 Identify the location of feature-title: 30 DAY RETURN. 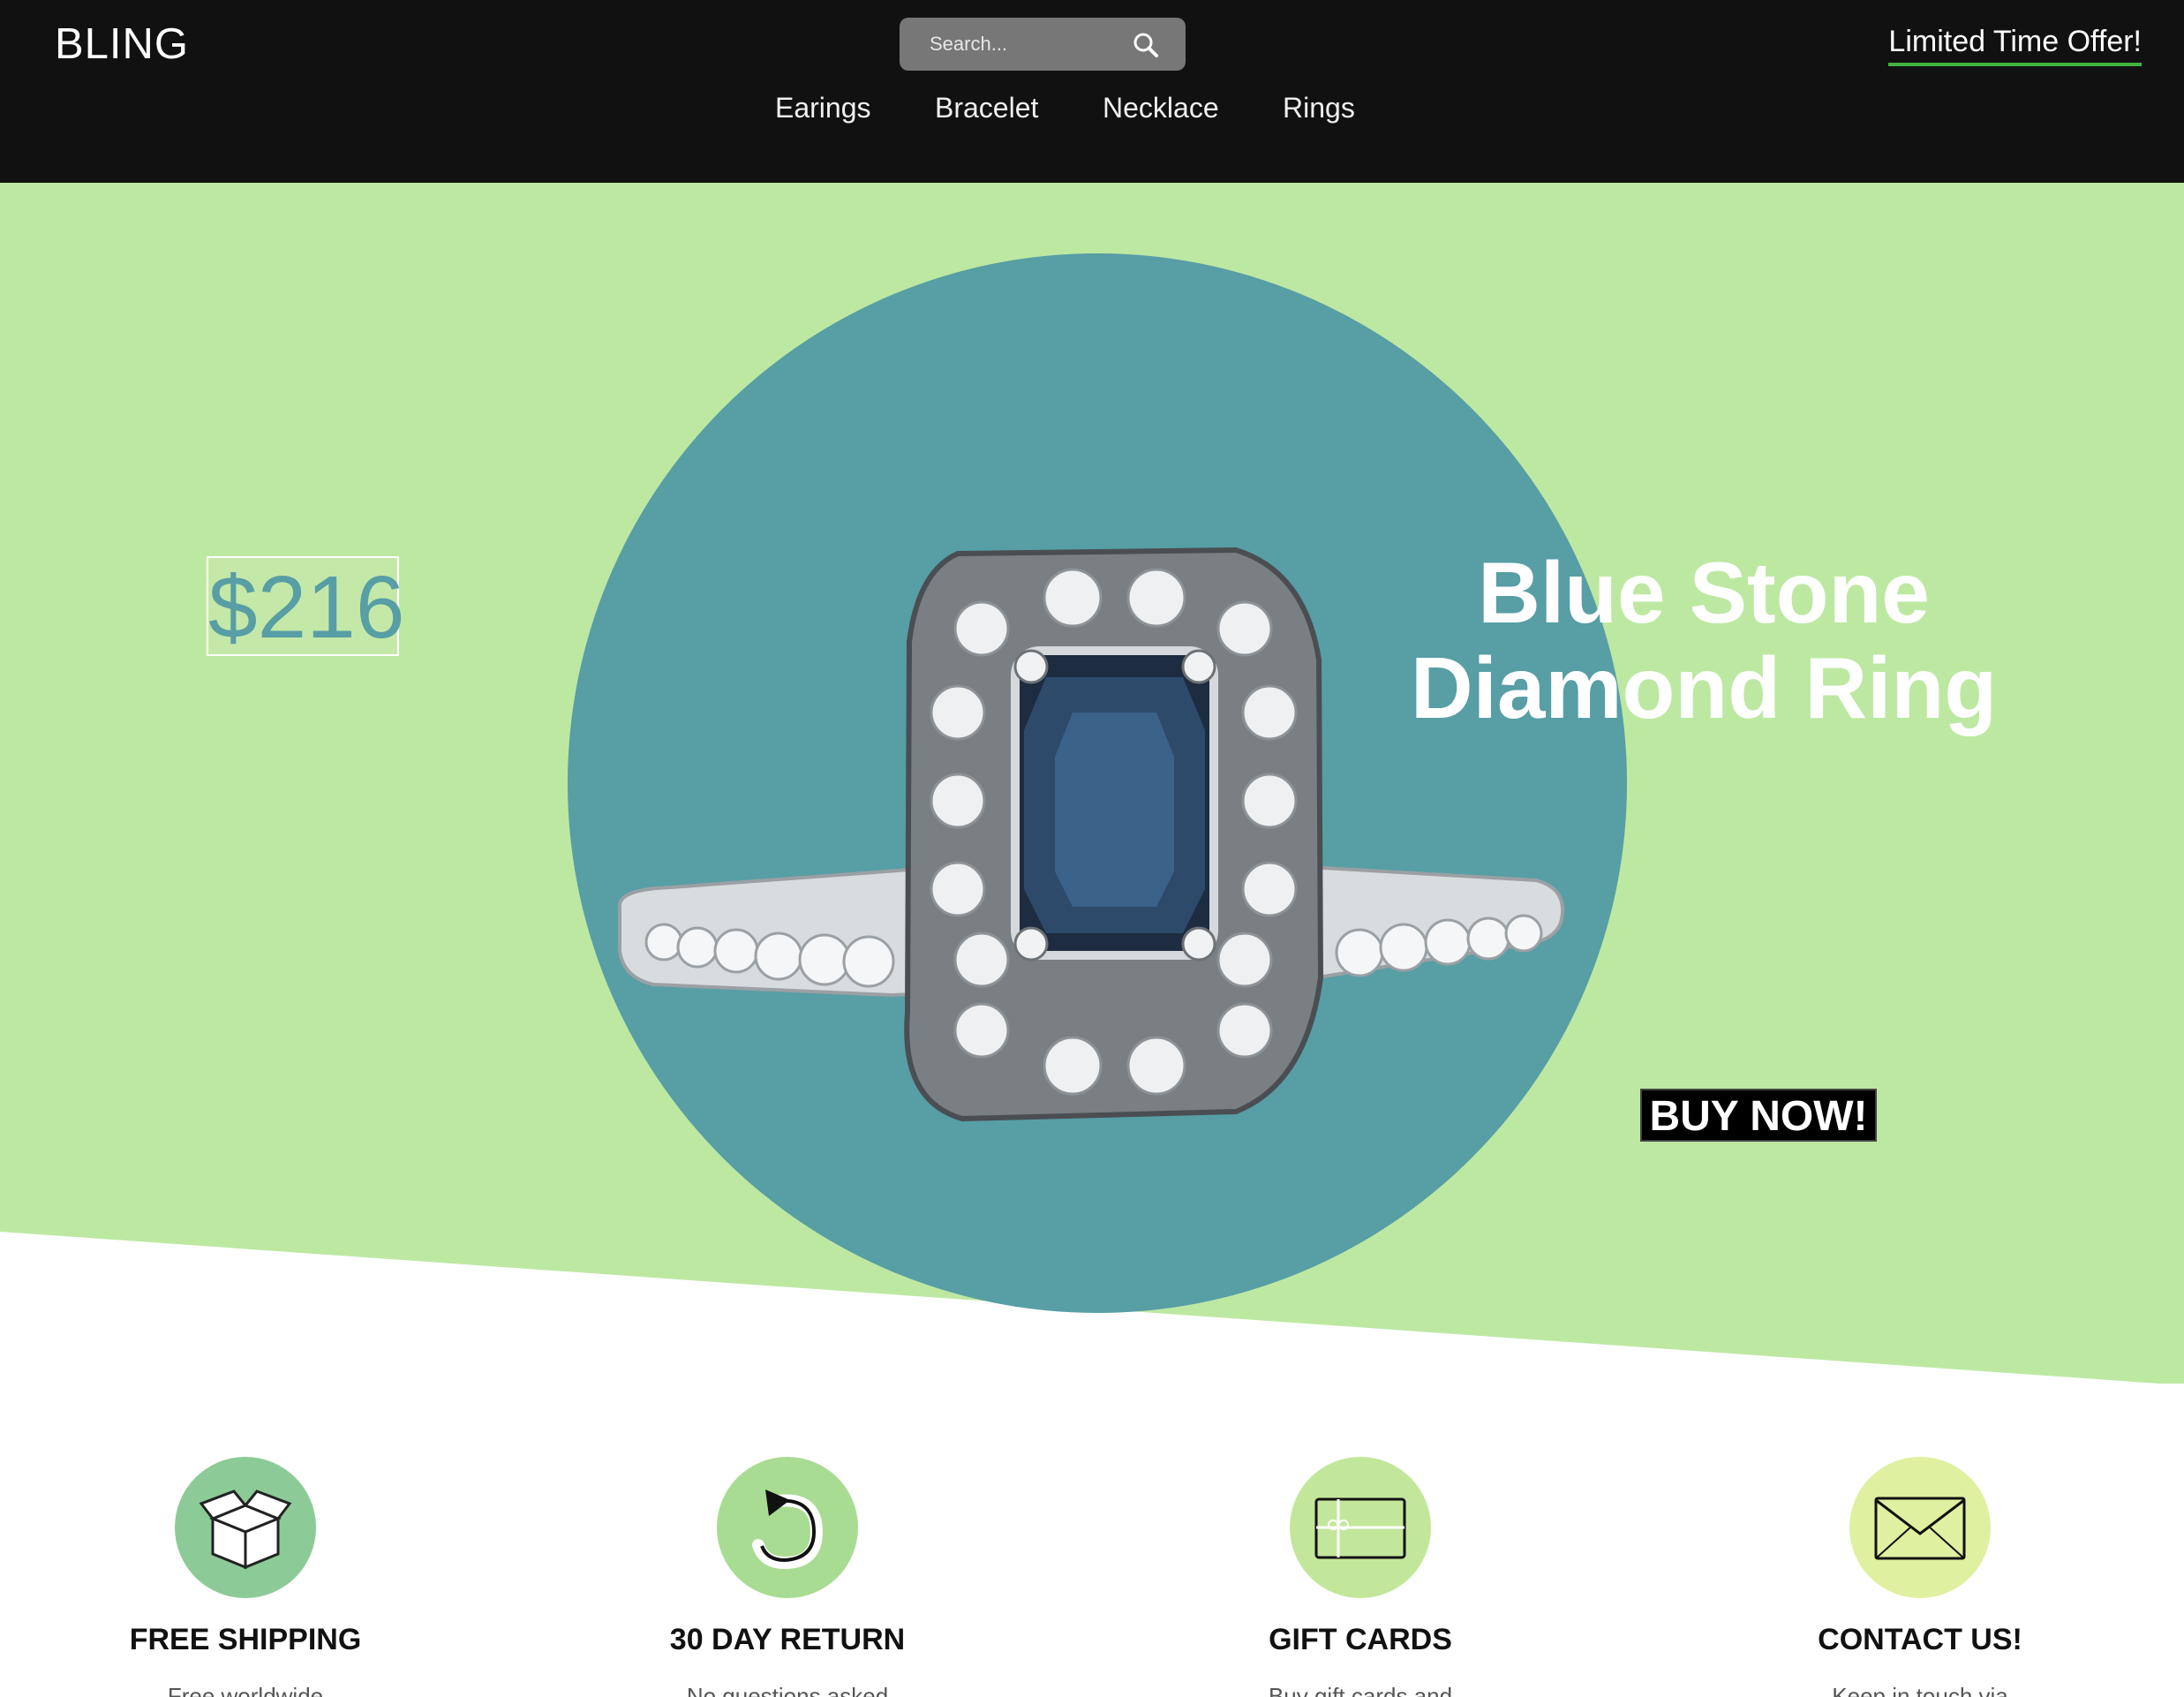
(787, 1639).